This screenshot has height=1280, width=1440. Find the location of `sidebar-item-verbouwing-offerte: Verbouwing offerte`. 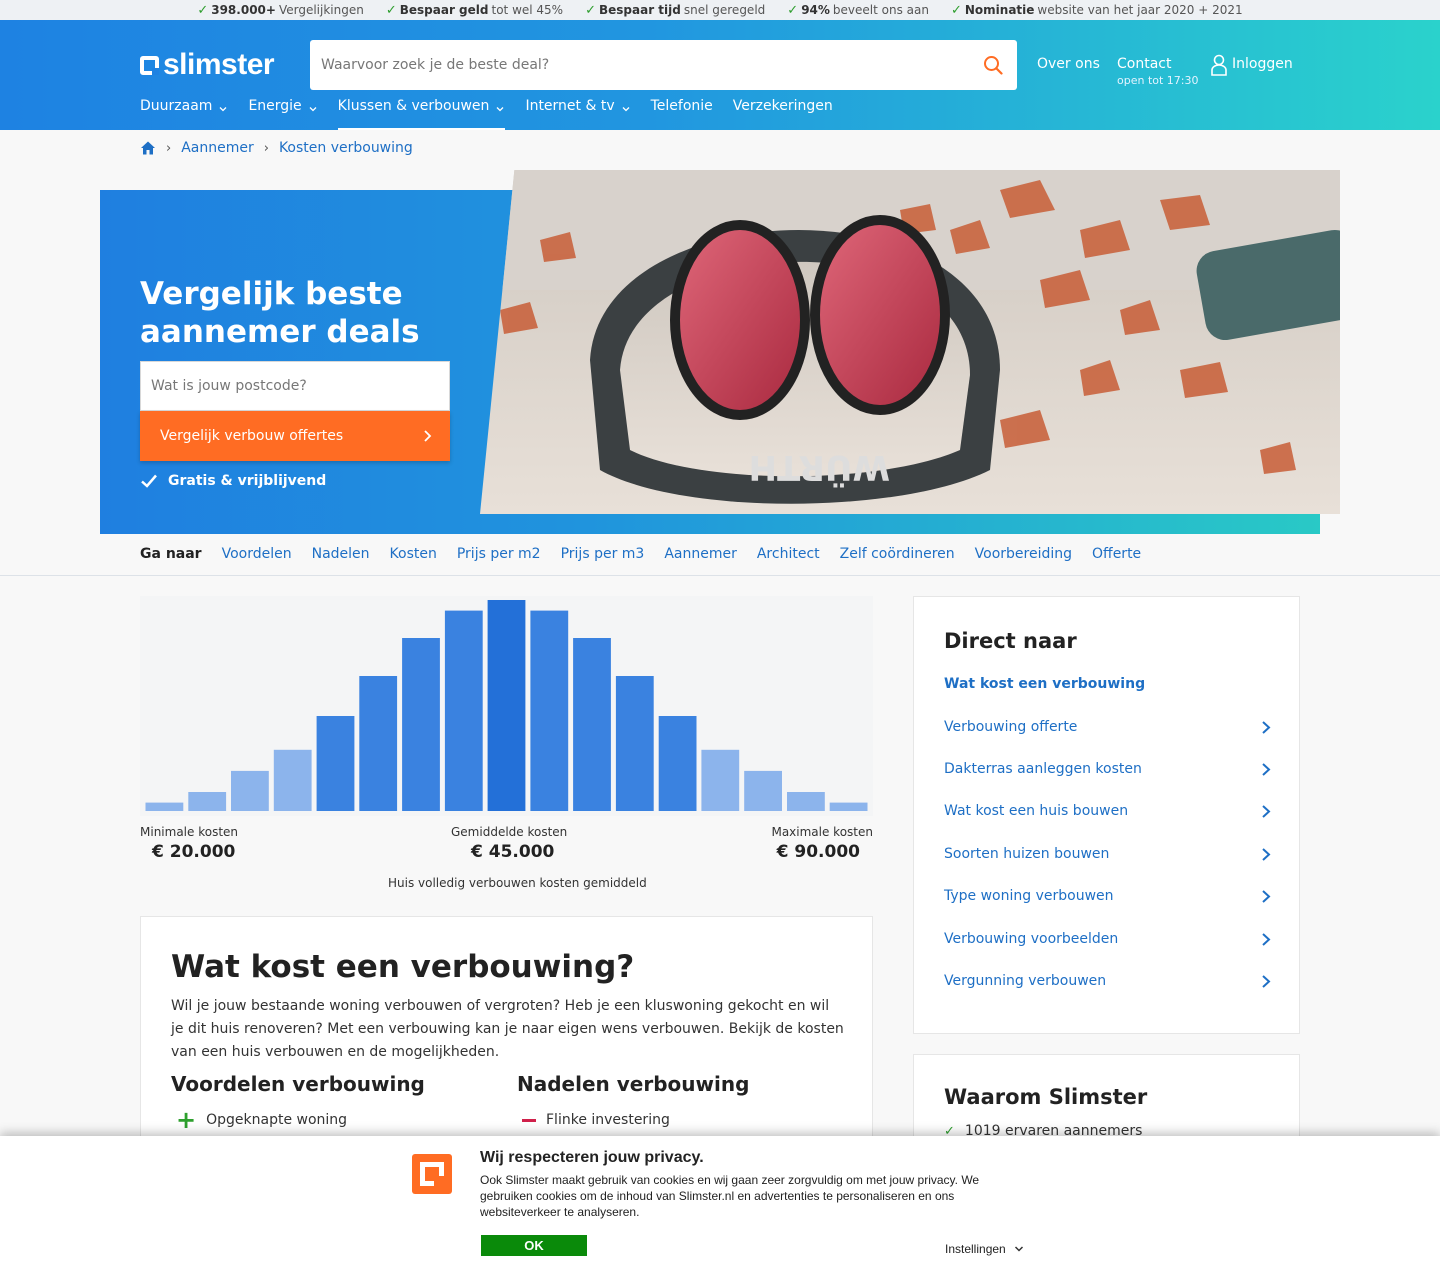

sidebar-item-verbouwing-offerte: Verbouwing offerte is located at coordinates (1107, 727).